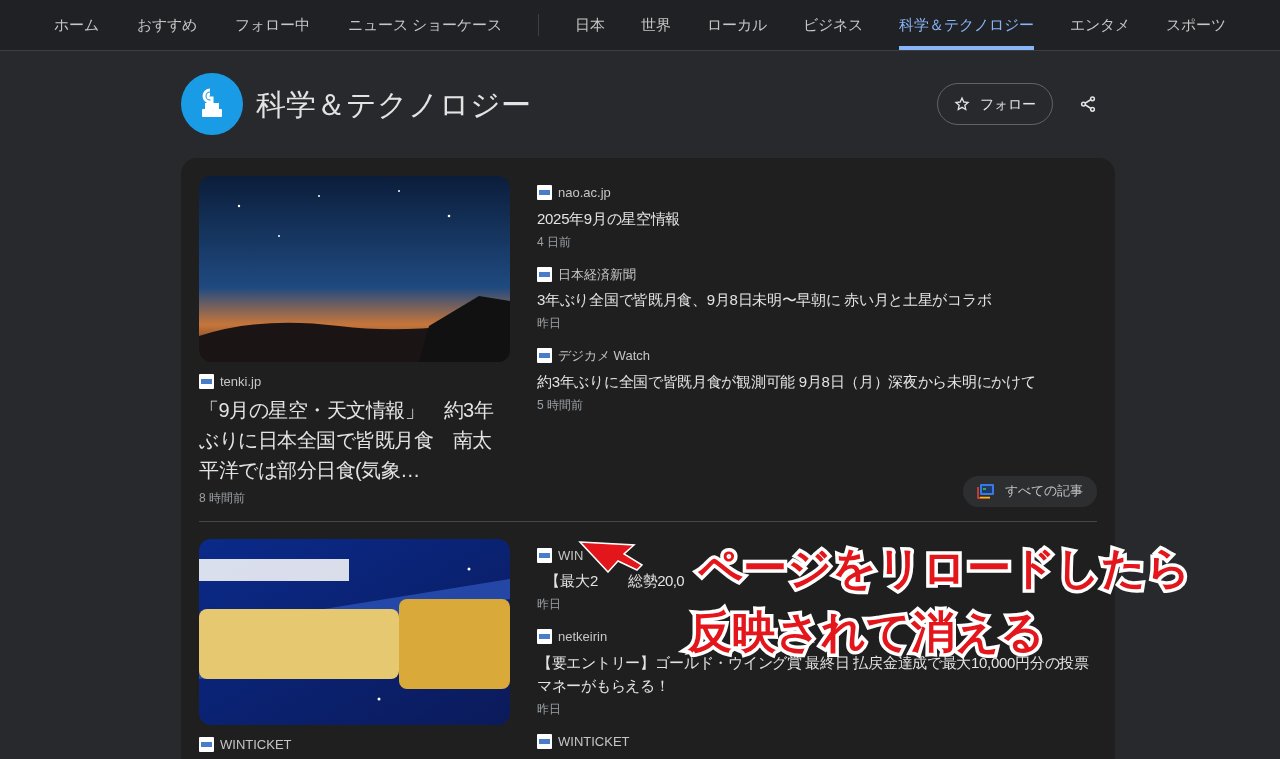 The image size is (1280, 759). I want to click on star-icon, so click(962, 104).